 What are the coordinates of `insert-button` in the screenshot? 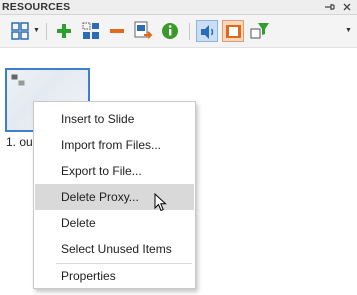 It's located at (91, 31).